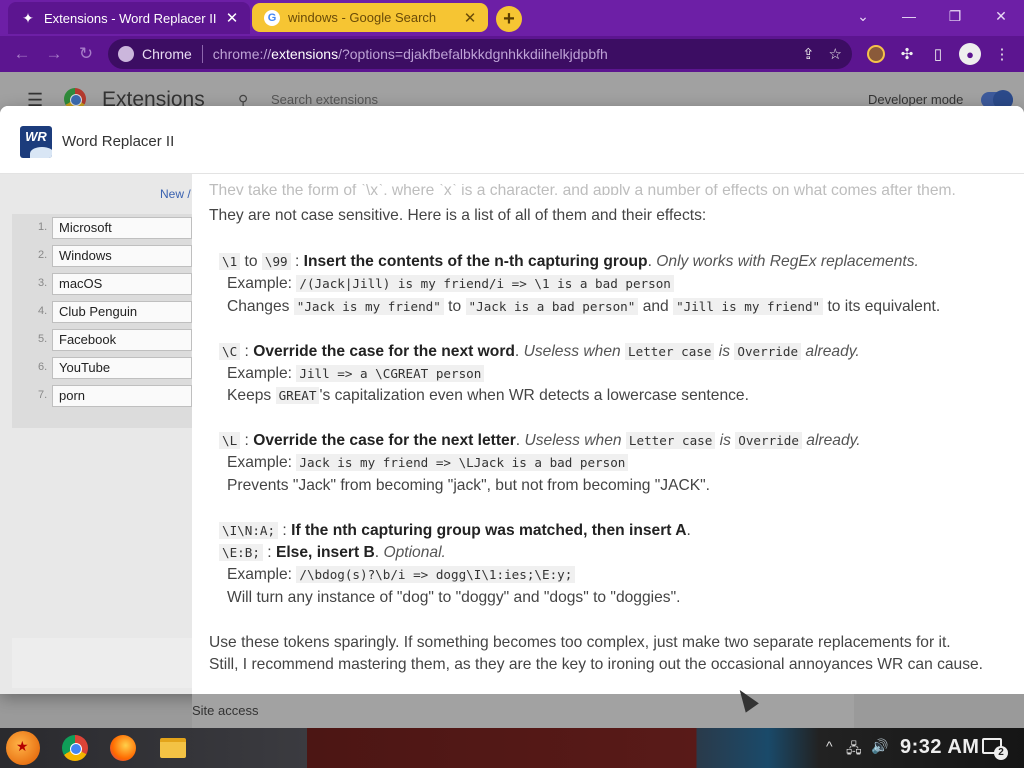 Image resolution: width=1024 pixels, height=768 pixels. What do you see at coordinates (324, 99) in the screenshot?
I see `search-input: Search extensions` at bounding box center [324, 99].